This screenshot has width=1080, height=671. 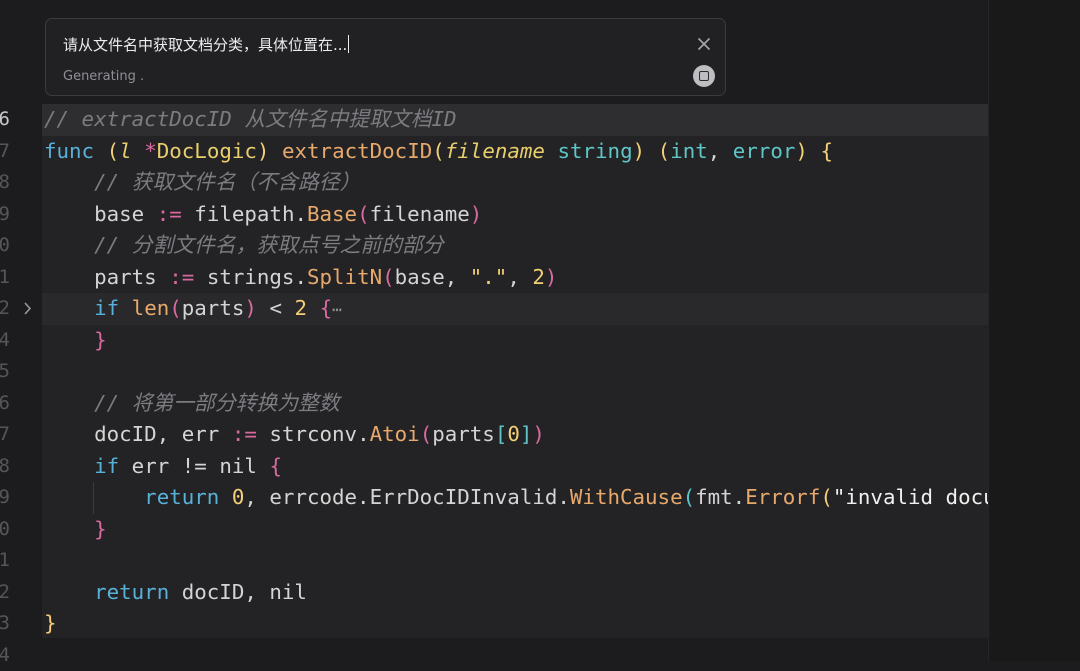 I want to click on bracket: [, so click(x=501, y=434).